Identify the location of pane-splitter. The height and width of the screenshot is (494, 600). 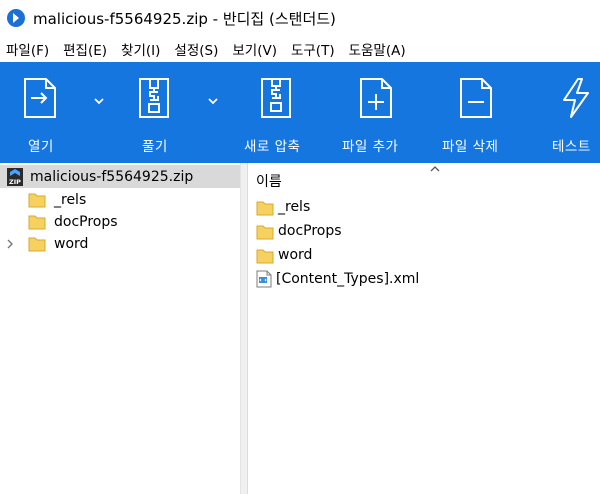
(244, 328).